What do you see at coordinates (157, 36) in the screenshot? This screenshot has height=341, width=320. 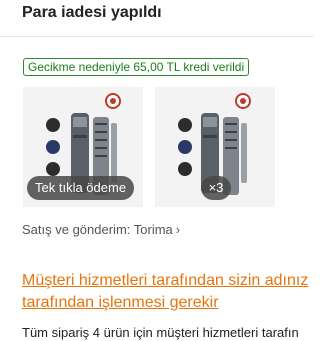 I see `section-divider` at bounding box center [157, 36].